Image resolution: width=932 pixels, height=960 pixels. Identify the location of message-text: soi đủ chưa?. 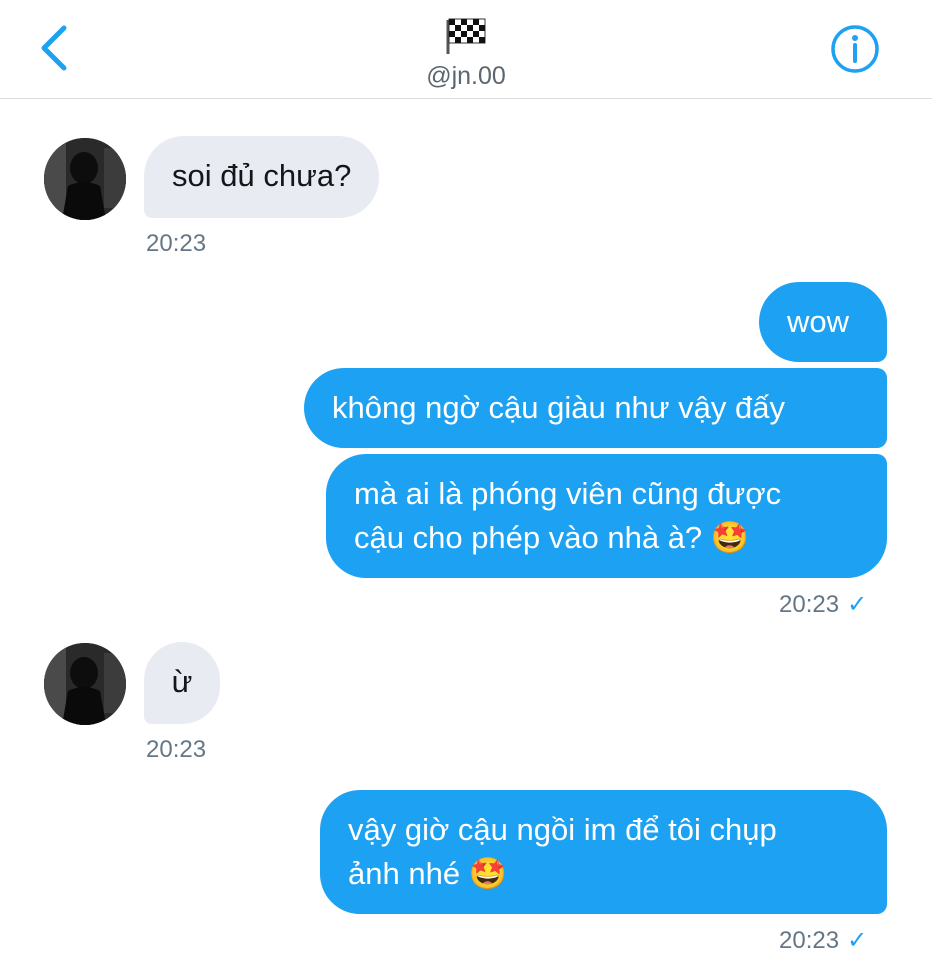
(262, 175).